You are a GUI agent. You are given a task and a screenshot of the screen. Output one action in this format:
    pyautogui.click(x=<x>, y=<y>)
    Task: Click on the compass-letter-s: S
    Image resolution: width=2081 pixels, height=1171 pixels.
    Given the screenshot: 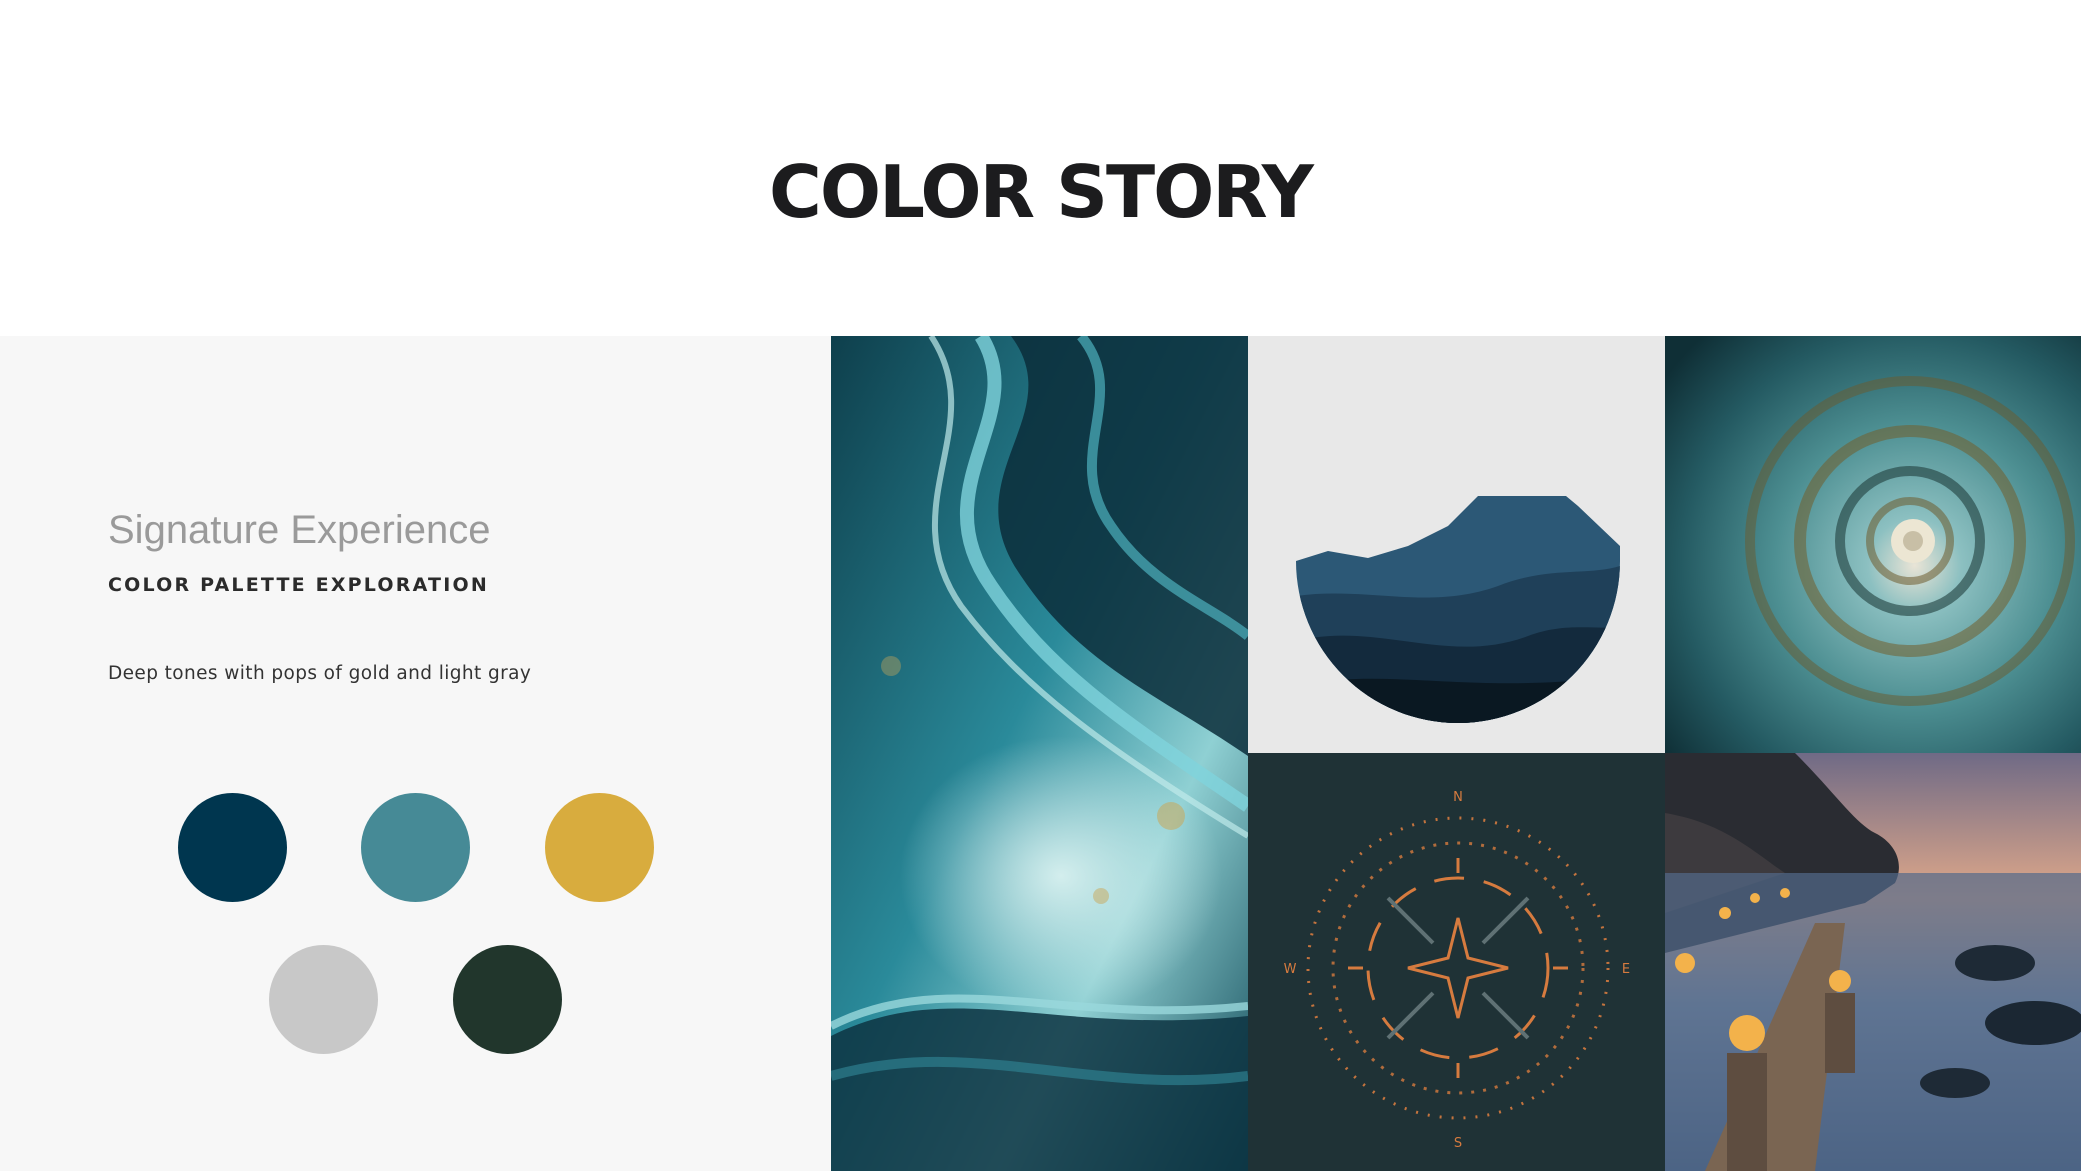 What is the action you would take?
    pyautogui.click(x=1458, y=1143)
    